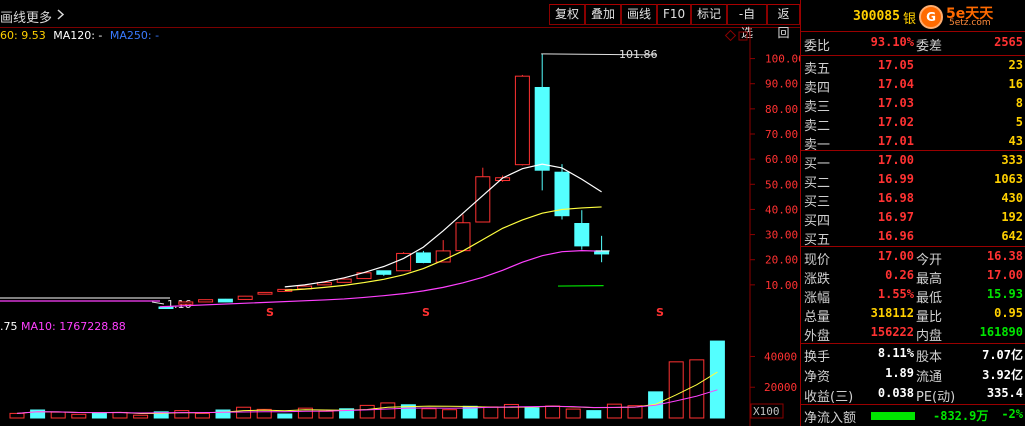 The image size is (1025, 426). I want to click on stat-row-label: 内盘, so click(929, 336).